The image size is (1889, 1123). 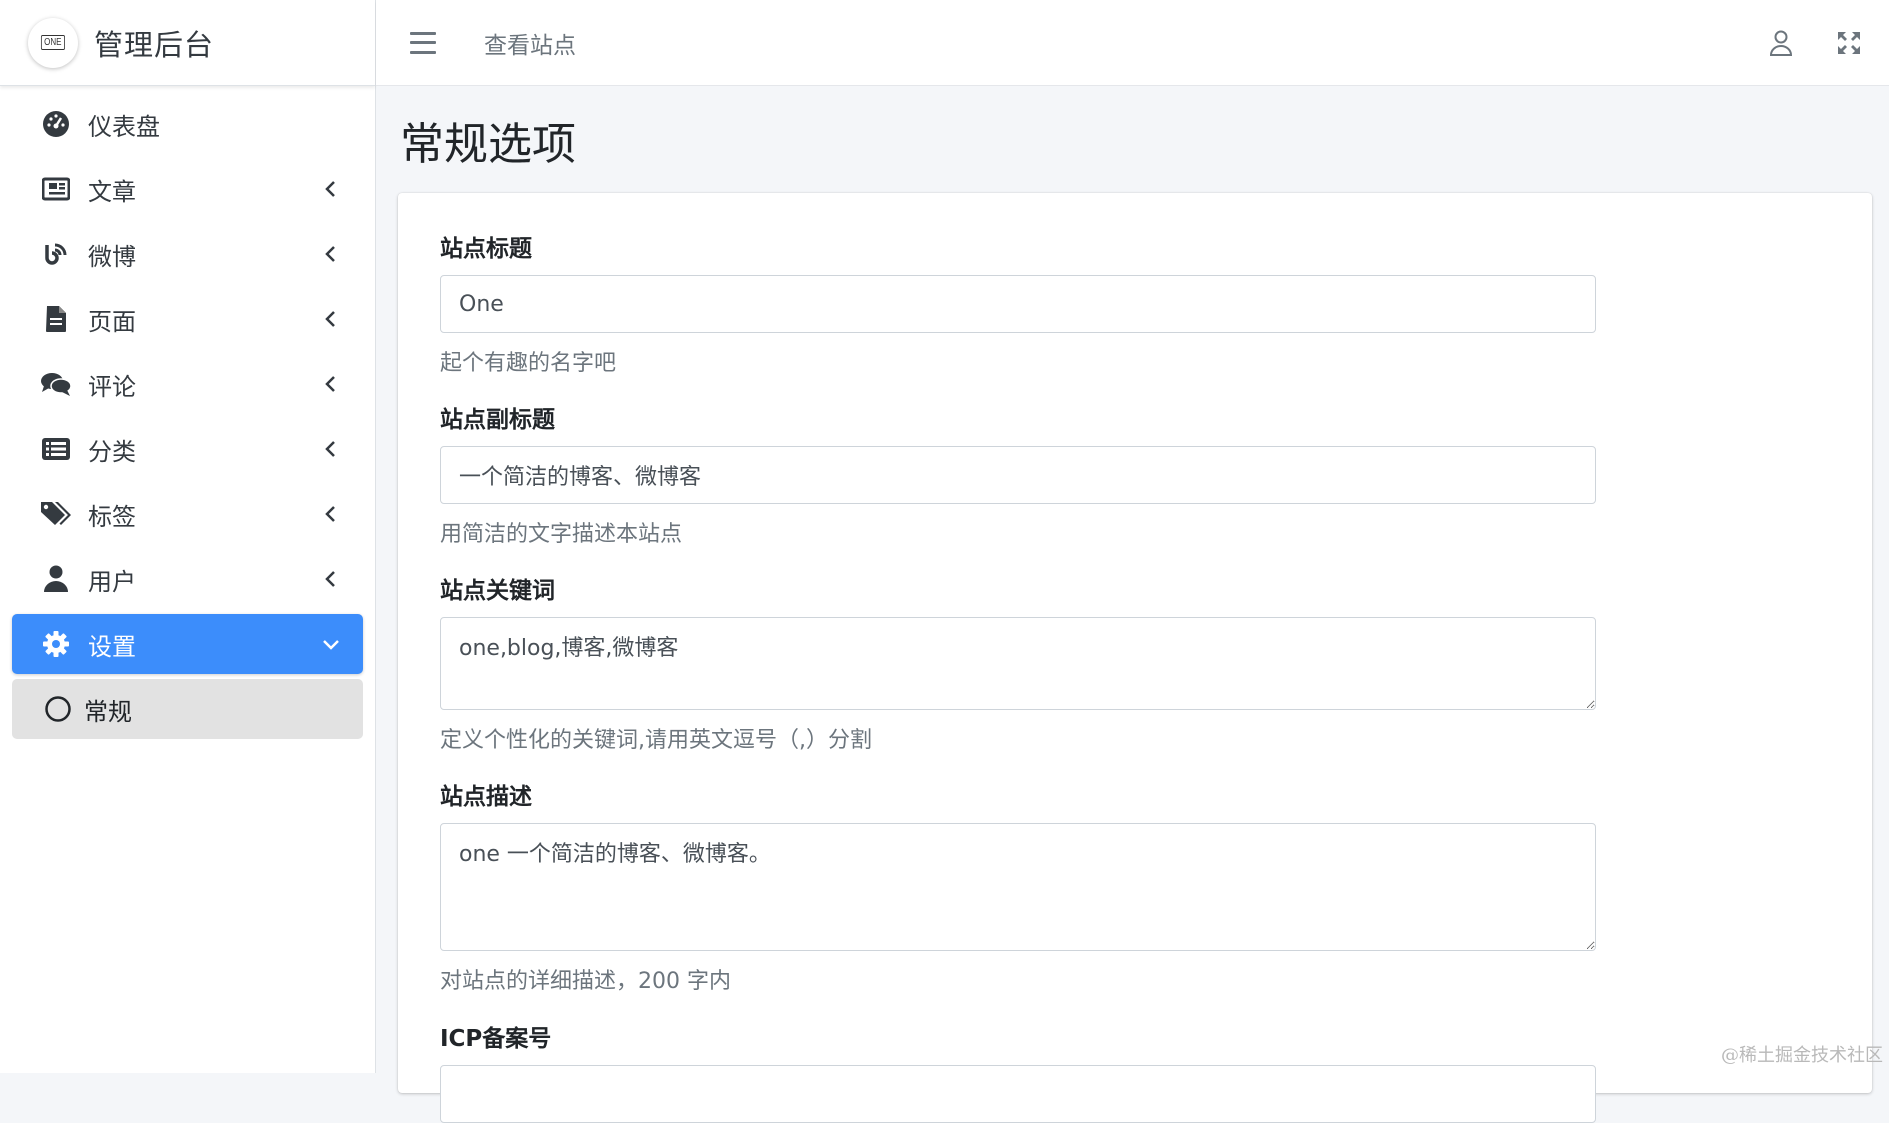 I want to click on site-subtitle-input, so click(x=1018, y=475).